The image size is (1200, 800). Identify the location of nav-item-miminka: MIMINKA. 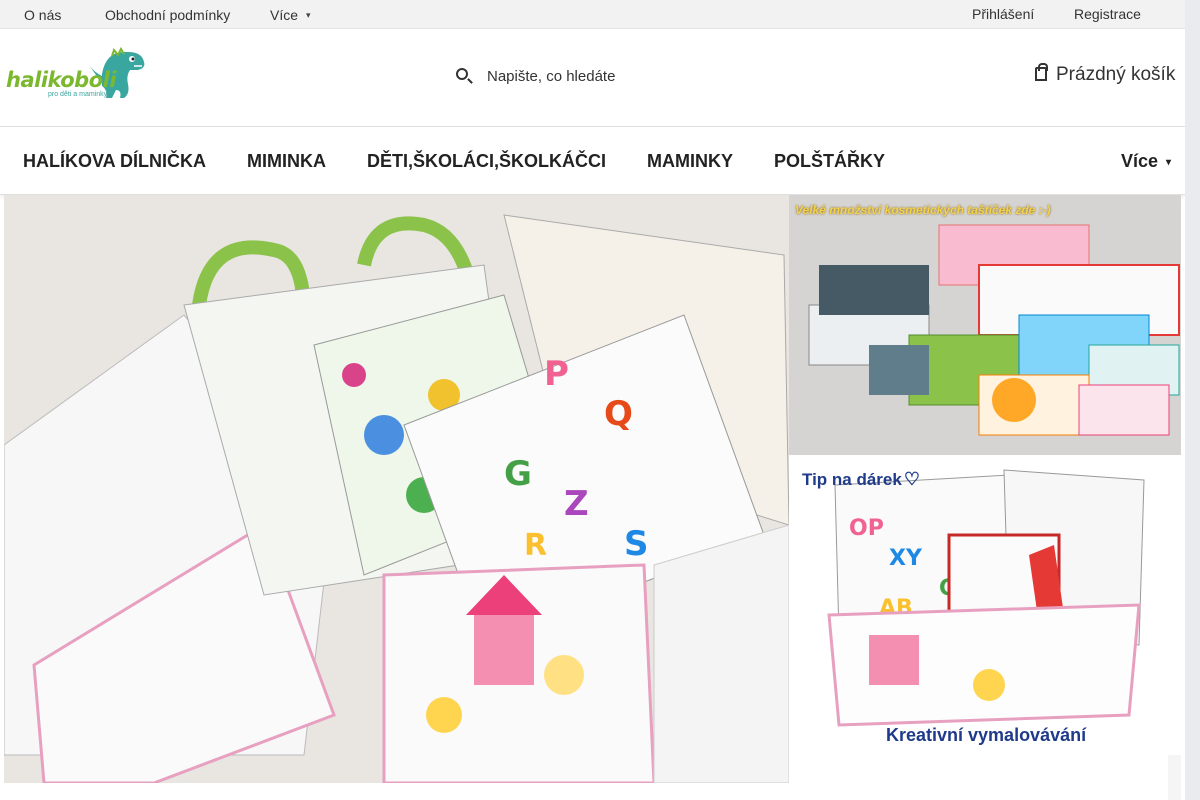
(286, 161).